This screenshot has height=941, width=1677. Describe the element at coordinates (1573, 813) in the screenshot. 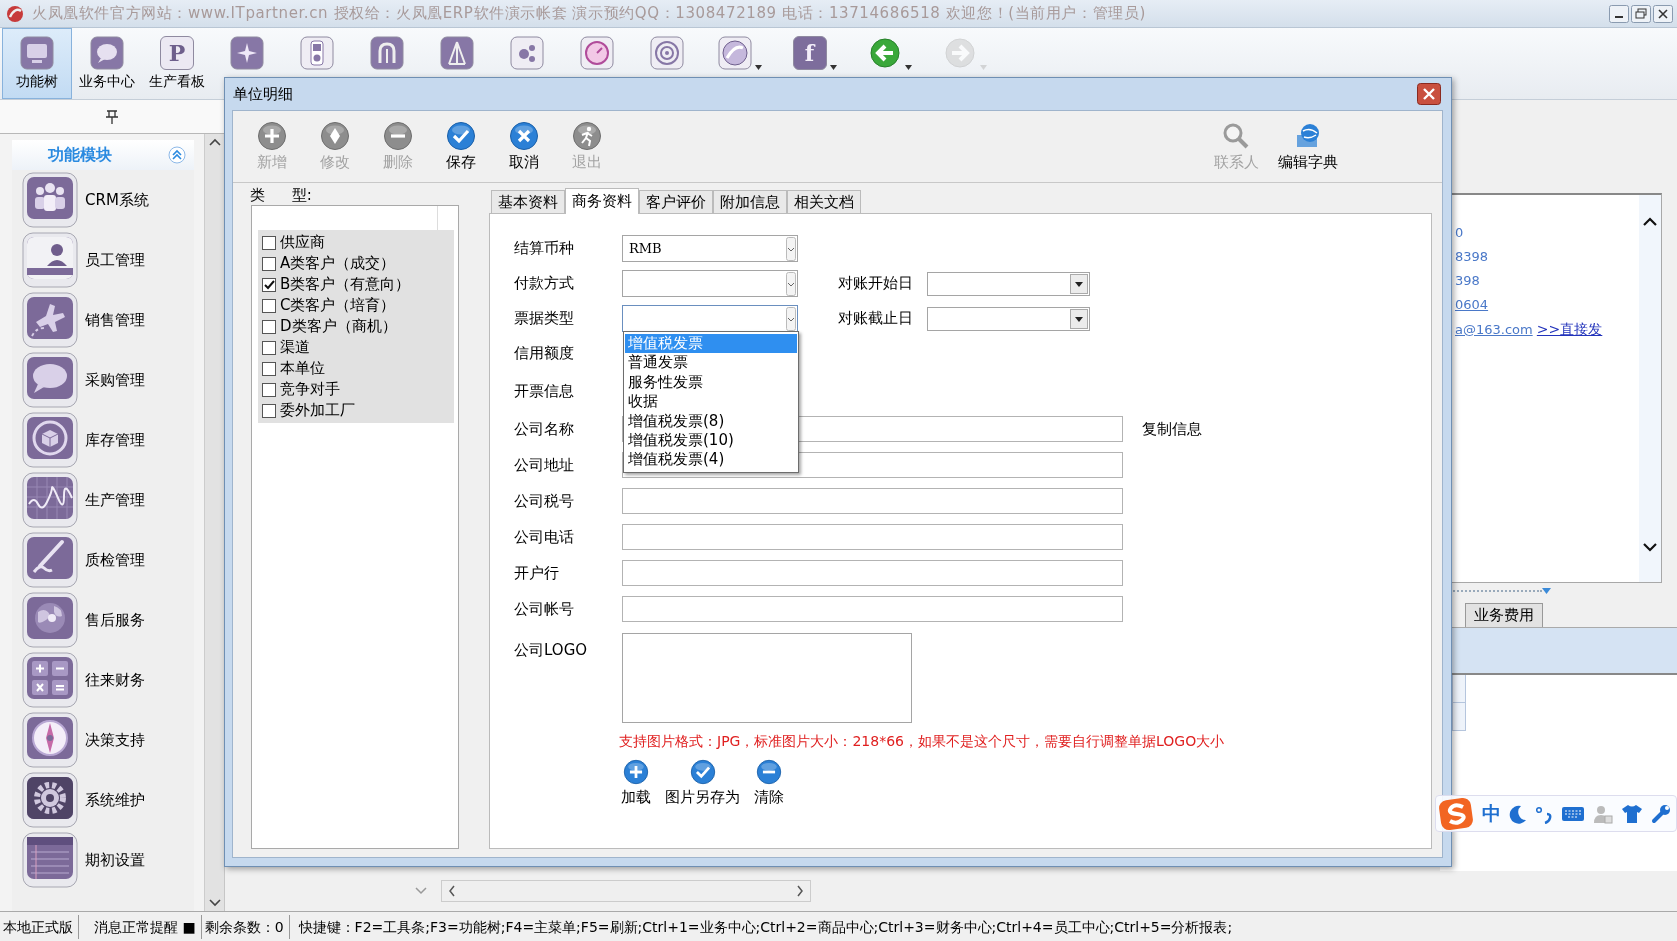

I see `keyboard-icon` at that location.